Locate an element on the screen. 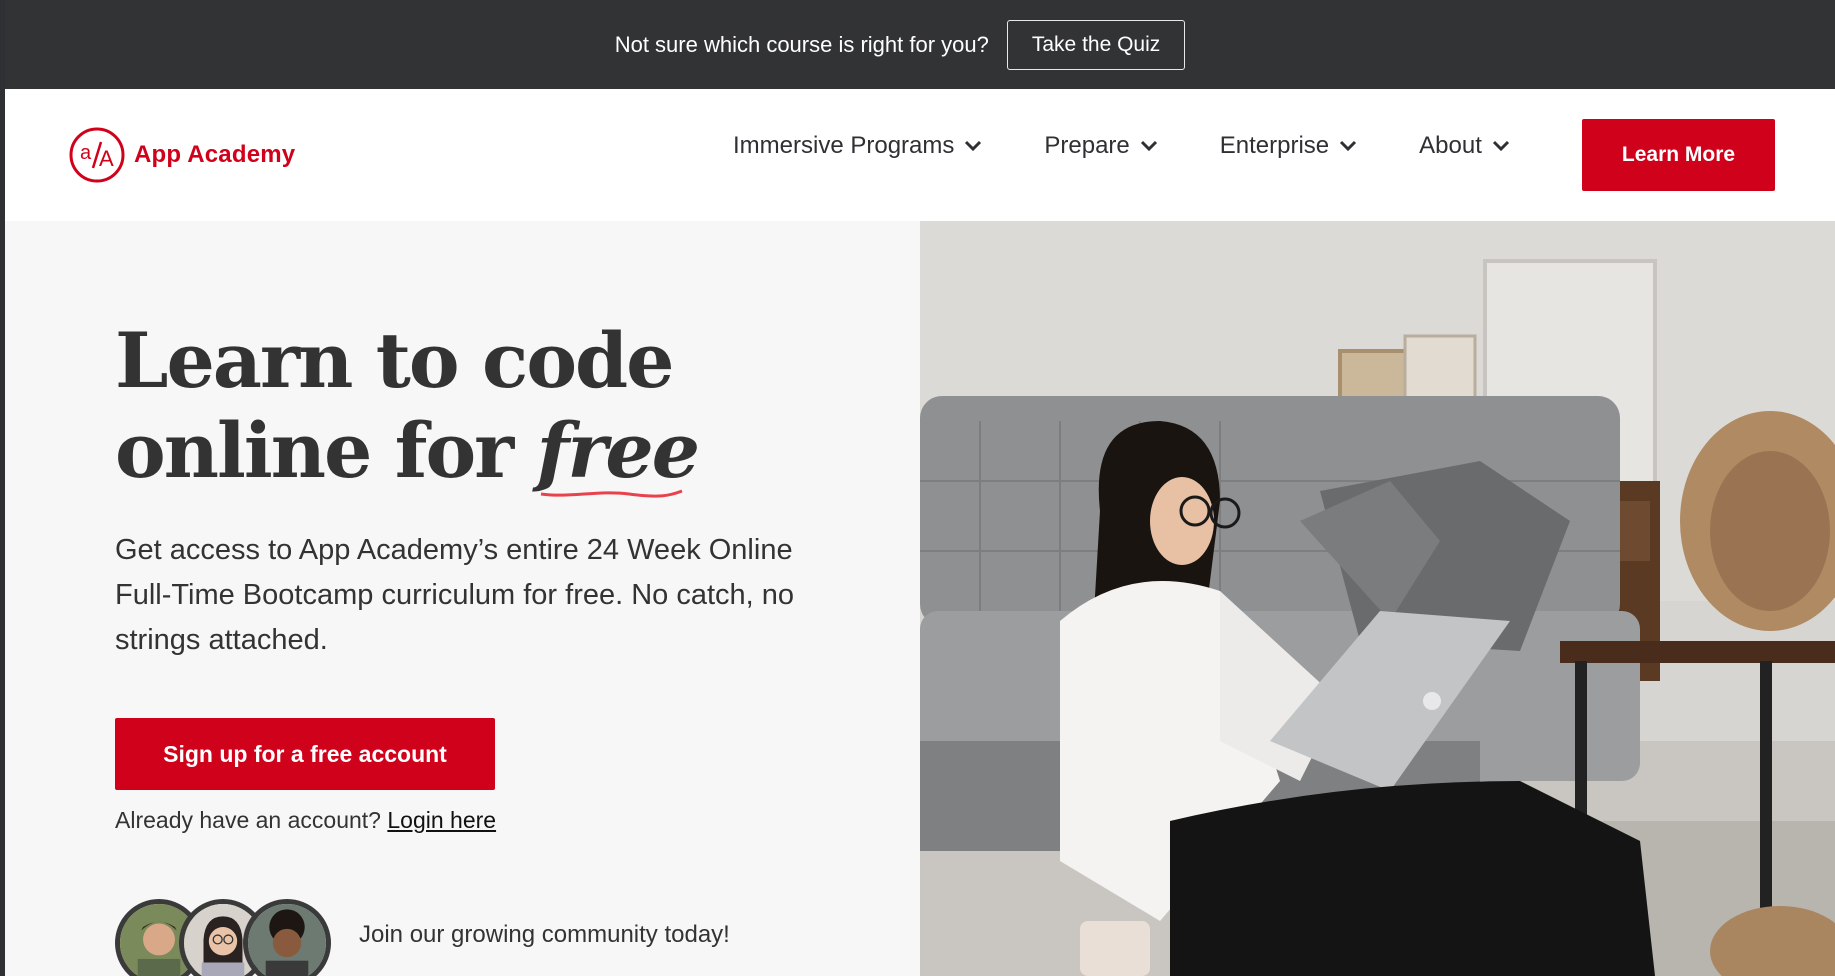  nav-item-label: Immersive Programs is located at coordinates (844, 145).